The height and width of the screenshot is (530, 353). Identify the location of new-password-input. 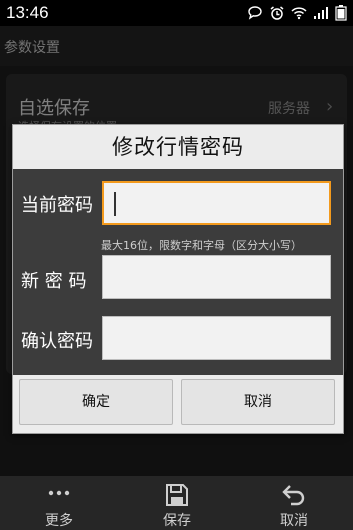
(216, 277).